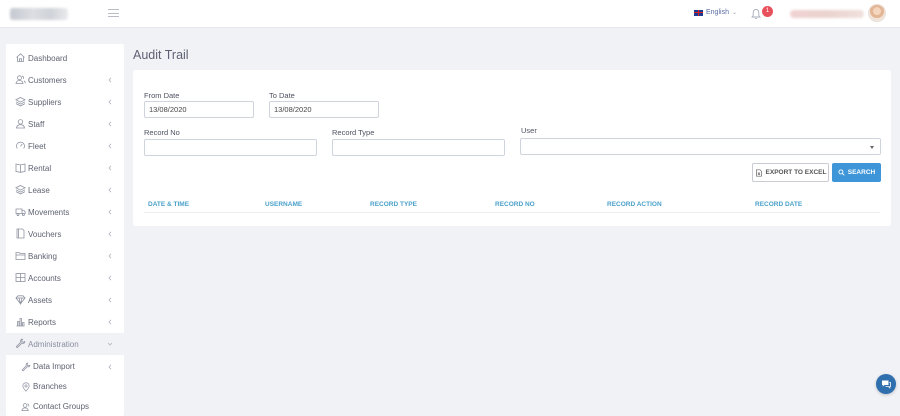 The image size is (900, 416). I want to click on sidebar-subitem-data-import: Data Import, so click(65, 367).